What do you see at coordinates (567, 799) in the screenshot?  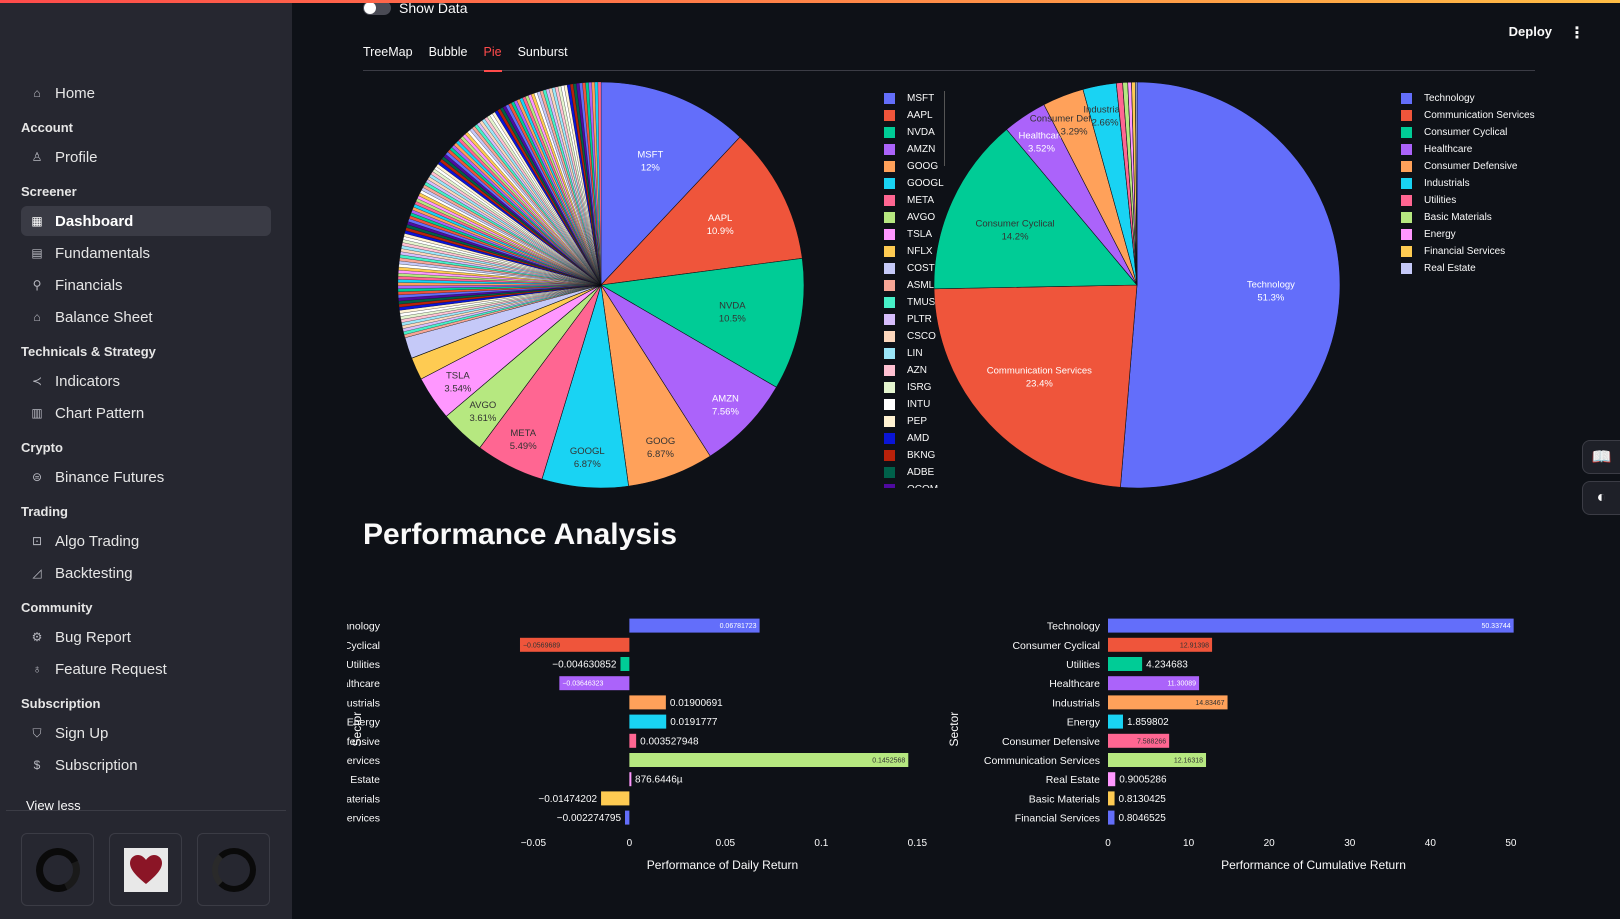 I see `bar-value-label: −0.01474202` at bounding box center [567, 799].